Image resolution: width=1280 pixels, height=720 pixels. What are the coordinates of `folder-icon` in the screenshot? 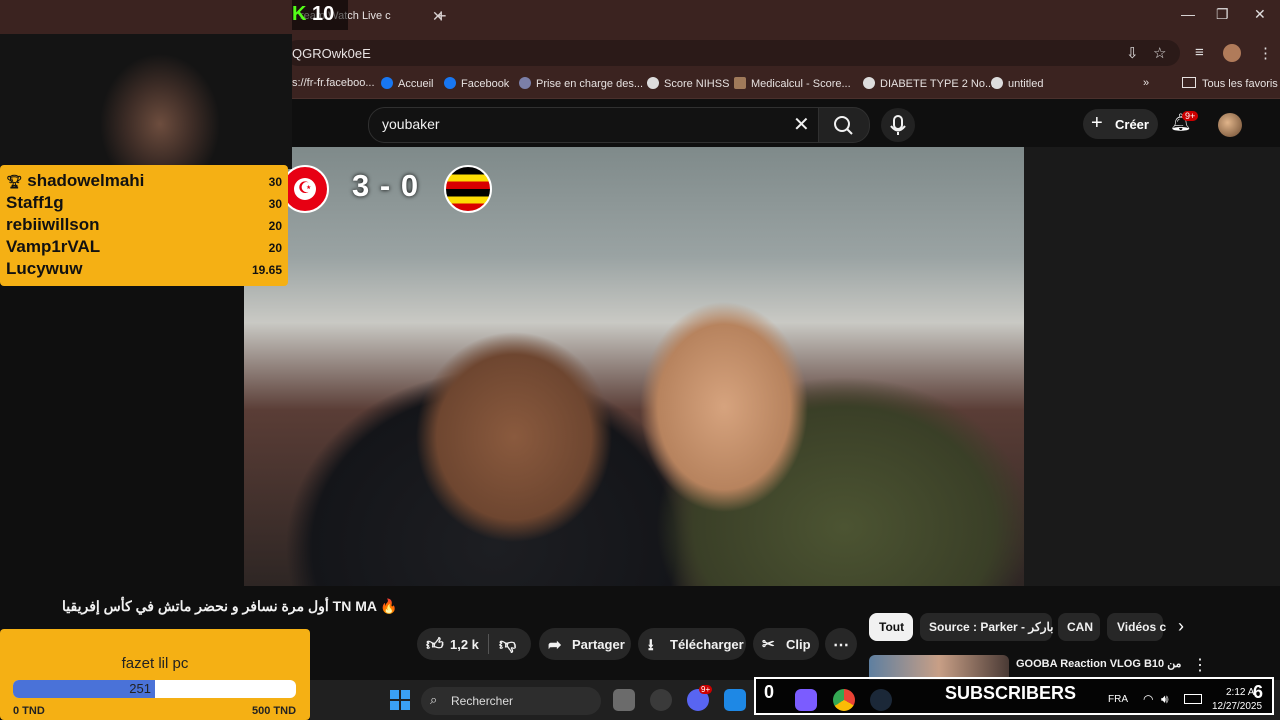 It's located at (1189, 82).